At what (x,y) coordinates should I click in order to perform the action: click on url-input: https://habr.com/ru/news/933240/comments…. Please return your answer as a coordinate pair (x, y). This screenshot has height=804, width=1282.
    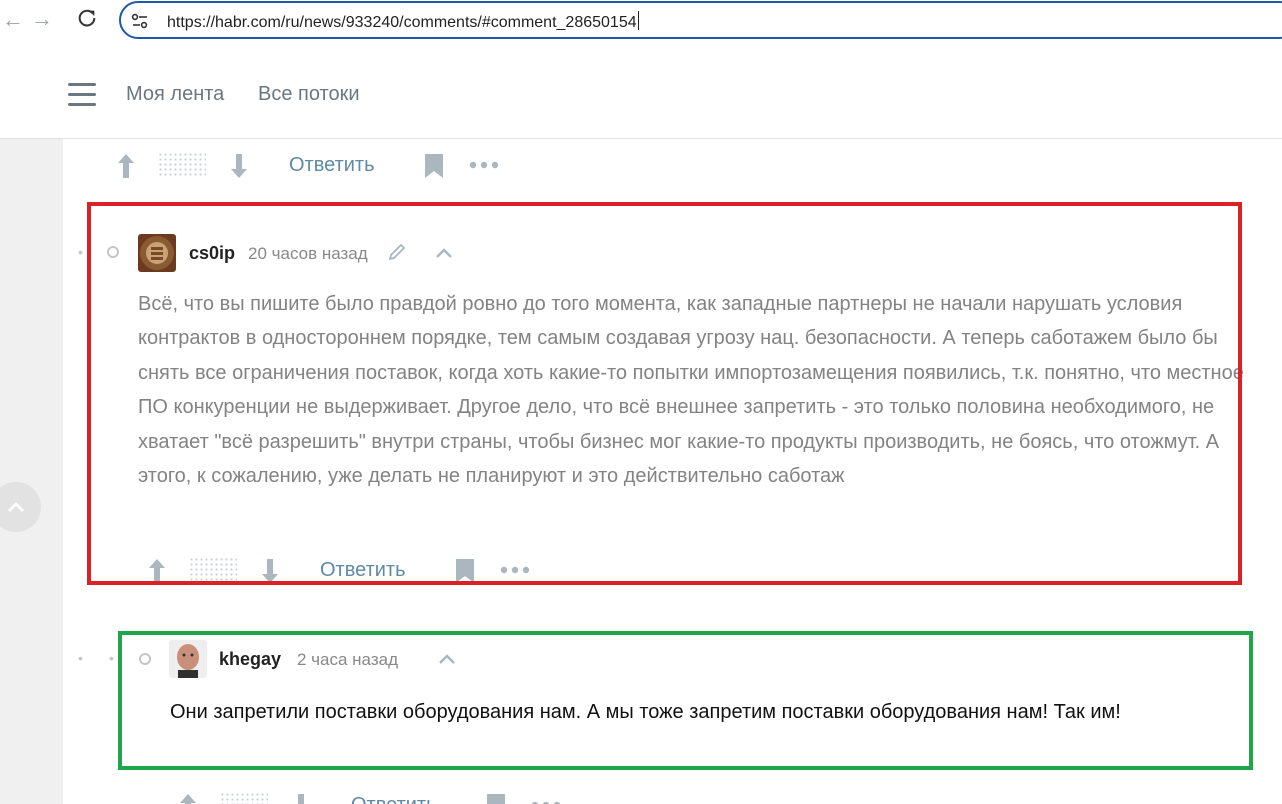
    Looking at the image, I should click on (403, 21).